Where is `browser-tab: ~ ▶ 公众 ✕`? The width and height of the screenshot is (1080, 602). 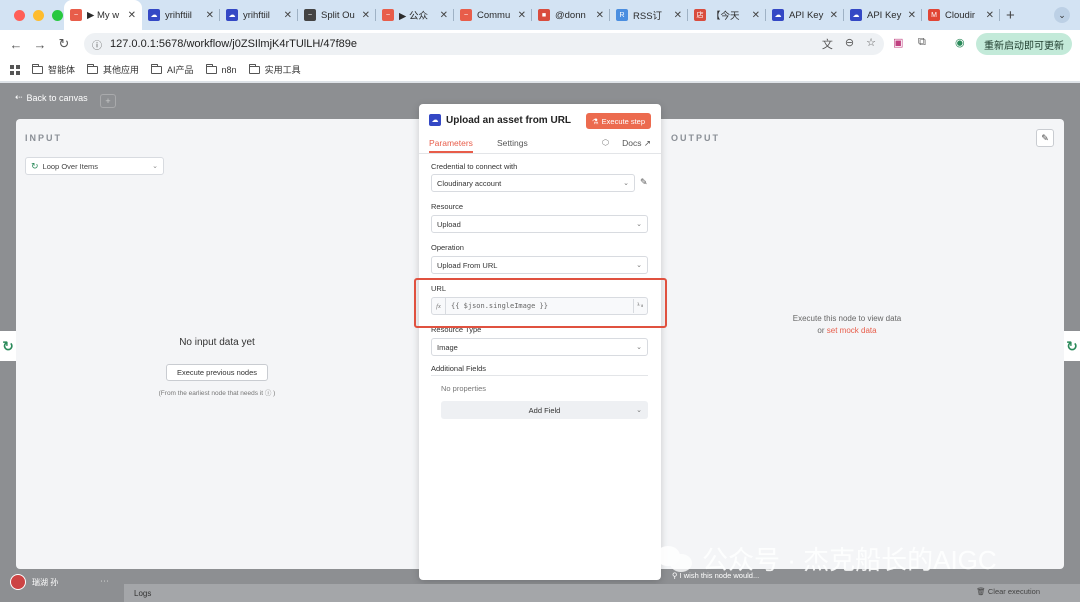
browser-tab: ~ ▶ 公众 ✕ is located at coordinates (415, 15).